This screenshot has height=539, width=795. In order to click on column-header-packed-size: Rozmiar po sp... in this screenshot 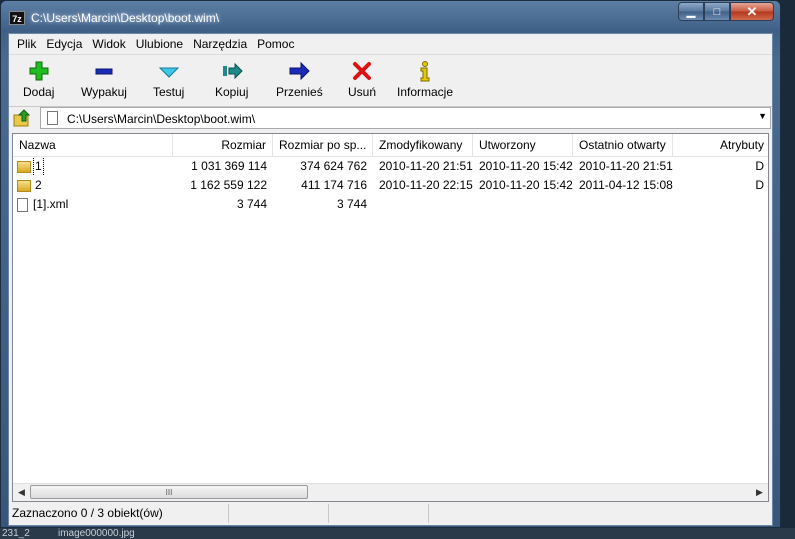, I will do `click(323, 145)`.